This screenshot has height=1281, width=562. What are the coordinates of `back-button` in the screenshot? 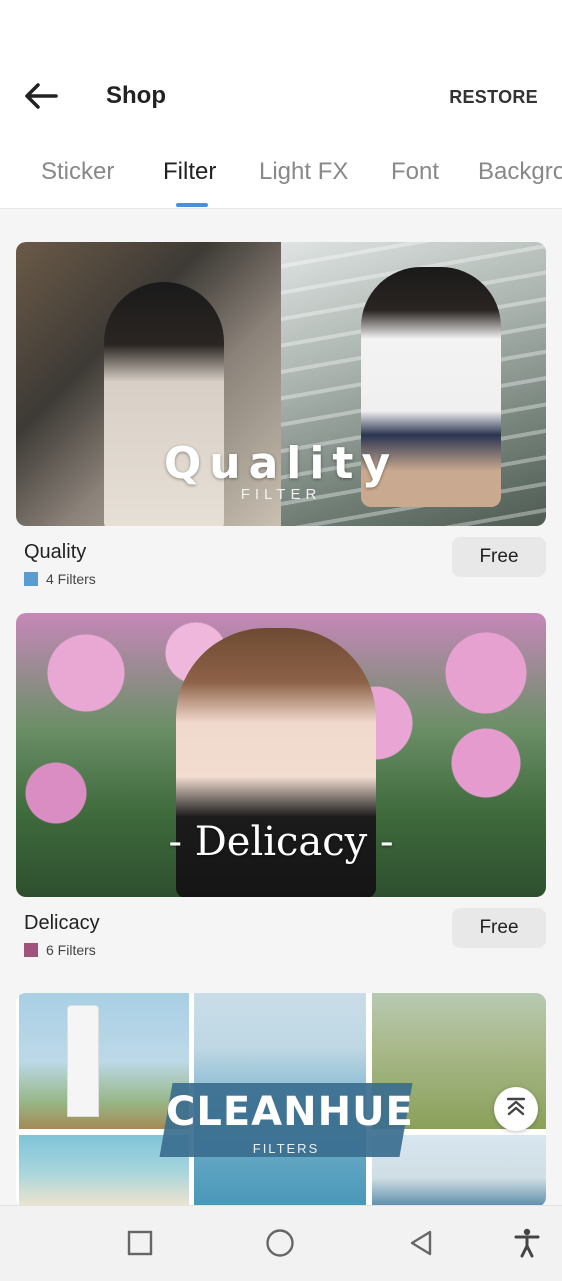 It's located at (41, 98).